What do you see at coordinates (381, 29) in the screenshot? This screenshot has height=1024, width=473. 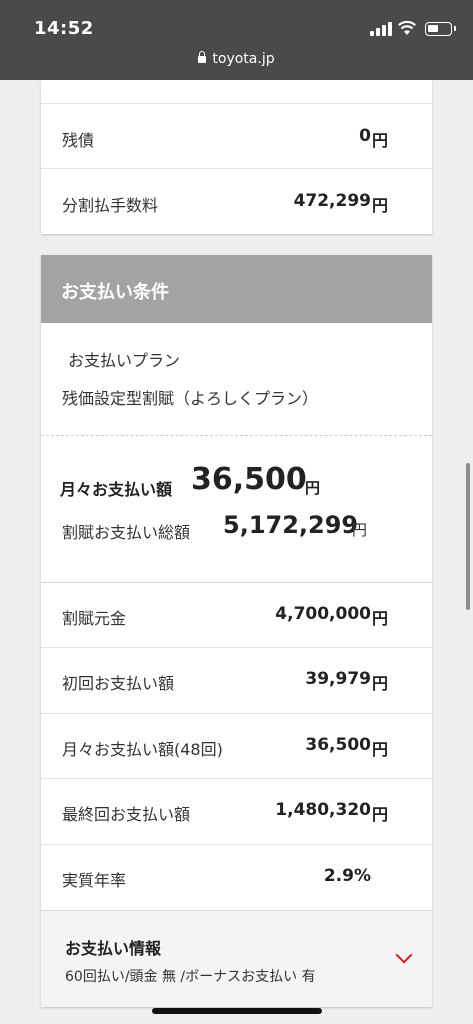 I see `signal-icon` at bounding box center [381, 29].